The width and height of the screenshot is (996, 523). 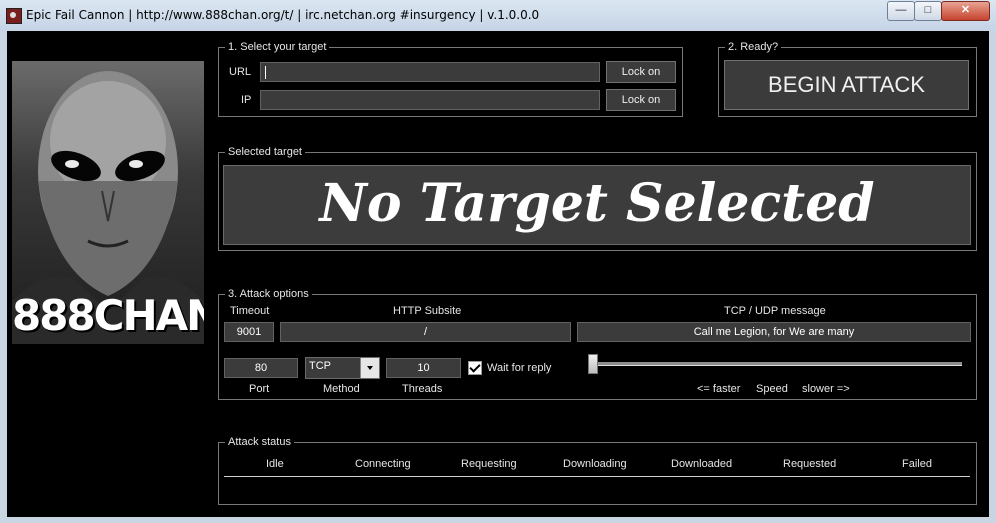 I want to click on minimize-icon: —, so click(x=901, y=10).